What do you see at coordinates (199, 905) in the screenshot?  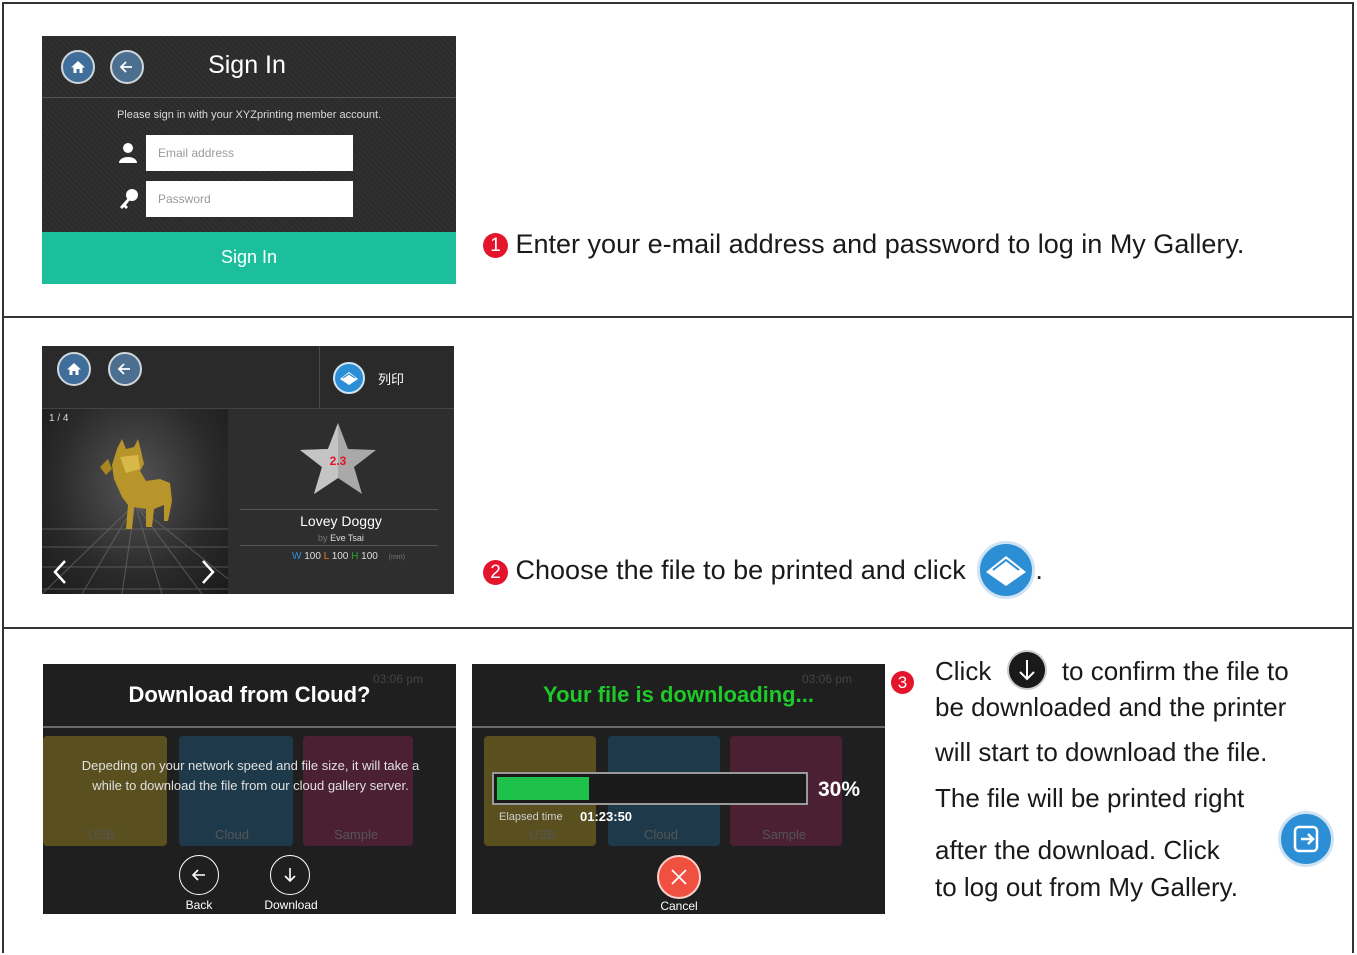 I see `back-label: Back` at bounding box center [199, 905].